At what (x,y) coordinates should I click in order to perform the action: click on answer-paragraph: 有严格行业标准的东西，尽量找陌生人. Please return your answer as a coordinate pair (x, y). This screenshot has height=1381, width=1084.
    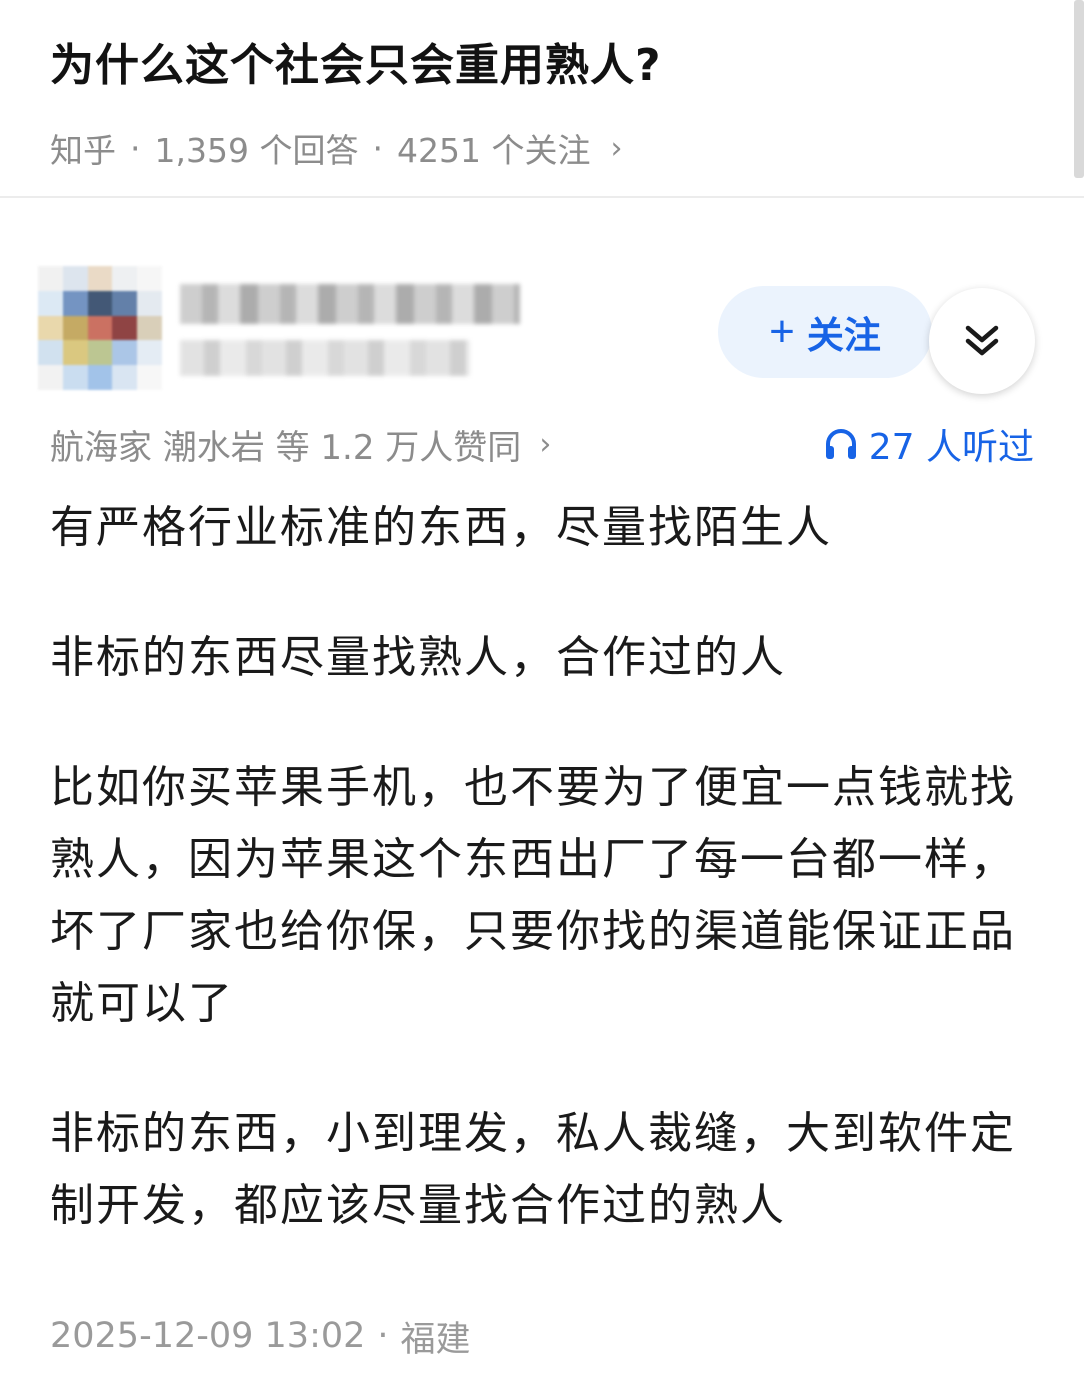
    Looking at the image, I should click on (441, 527).